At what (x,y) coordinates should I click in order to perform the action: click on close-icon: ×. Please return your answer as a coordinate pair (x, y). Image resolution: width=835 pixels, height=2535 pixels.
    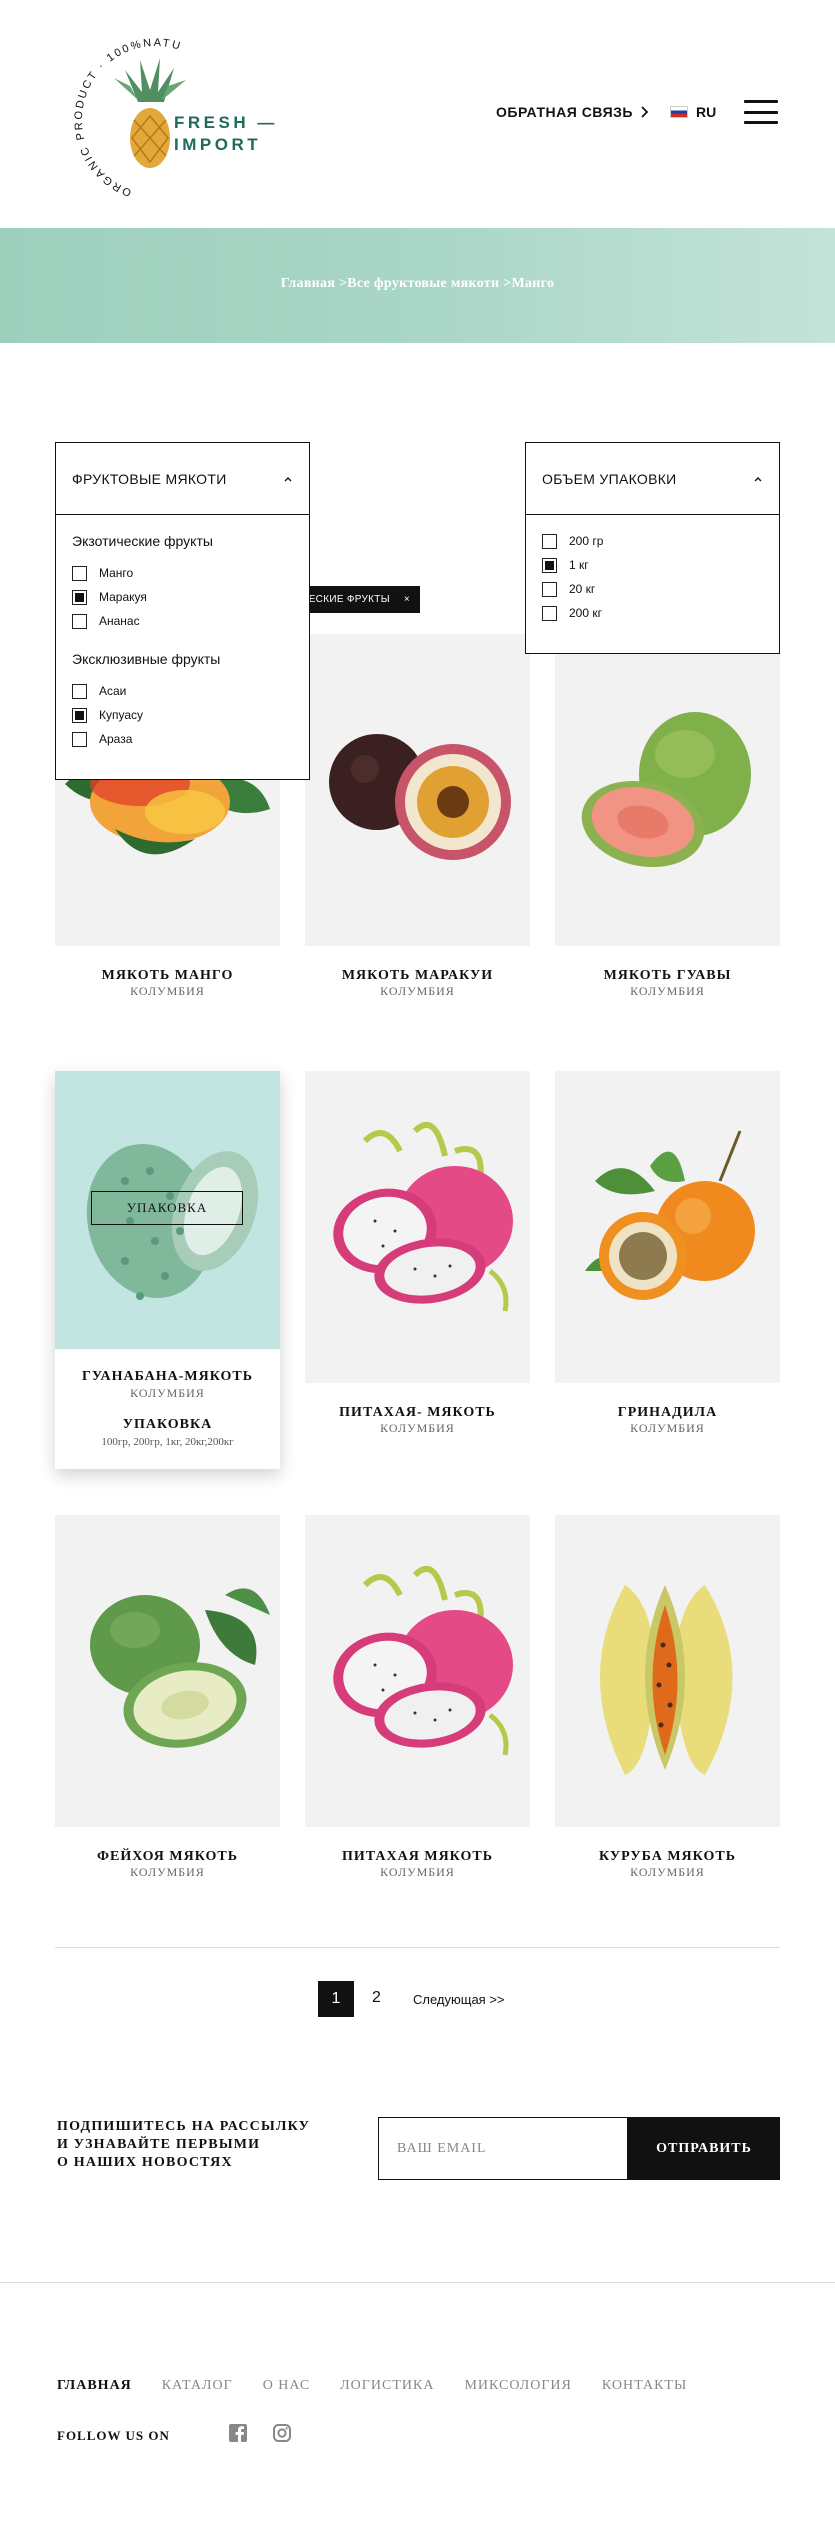
    Looking at the image, I should click on (407, 599).